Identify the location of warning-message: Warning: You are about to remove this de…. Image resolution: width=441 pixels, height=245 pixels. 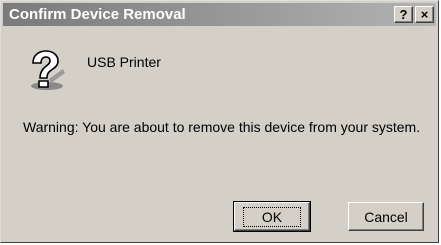
(222, 127).